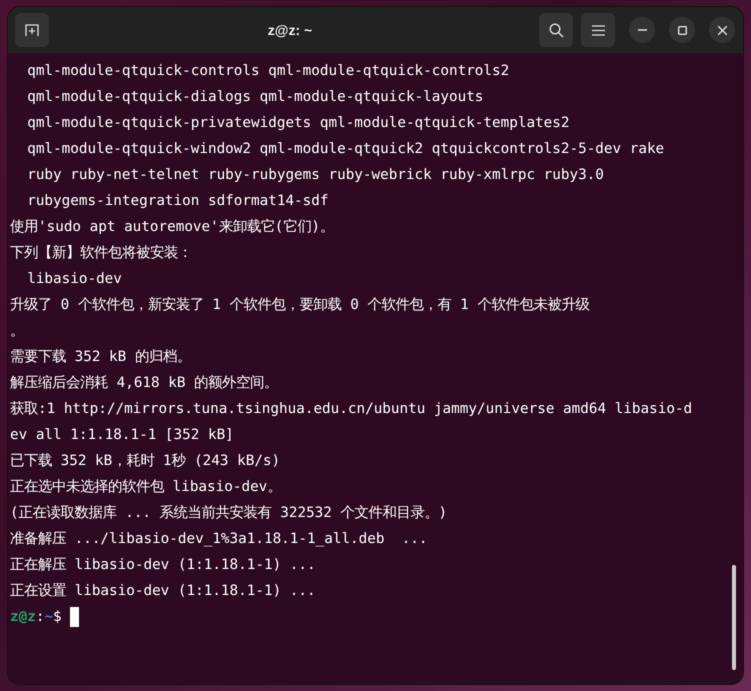 This screenshot has height=691, width=751. Describe the element at coordinates (298, 123) in the screenshot. I see `output-line: qml-module-qtquick-privatewidgets qml-module-qtquick-templates2` at that location.